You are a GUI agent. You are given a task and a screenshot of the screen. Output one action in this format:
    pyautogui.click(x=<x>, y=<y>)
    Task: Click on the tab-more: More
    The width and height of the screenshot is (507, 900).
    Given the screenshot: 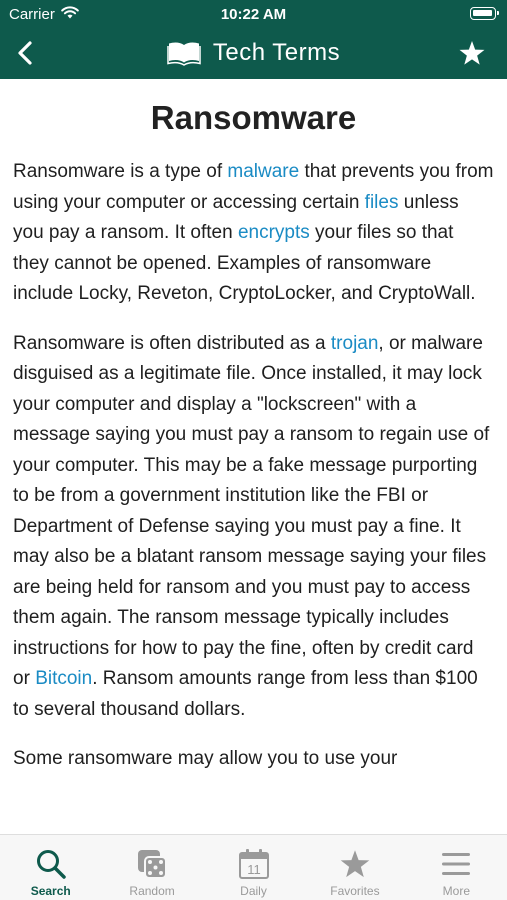 What is the action you would take?
    pyautogui.click(x=456, y=867)
    